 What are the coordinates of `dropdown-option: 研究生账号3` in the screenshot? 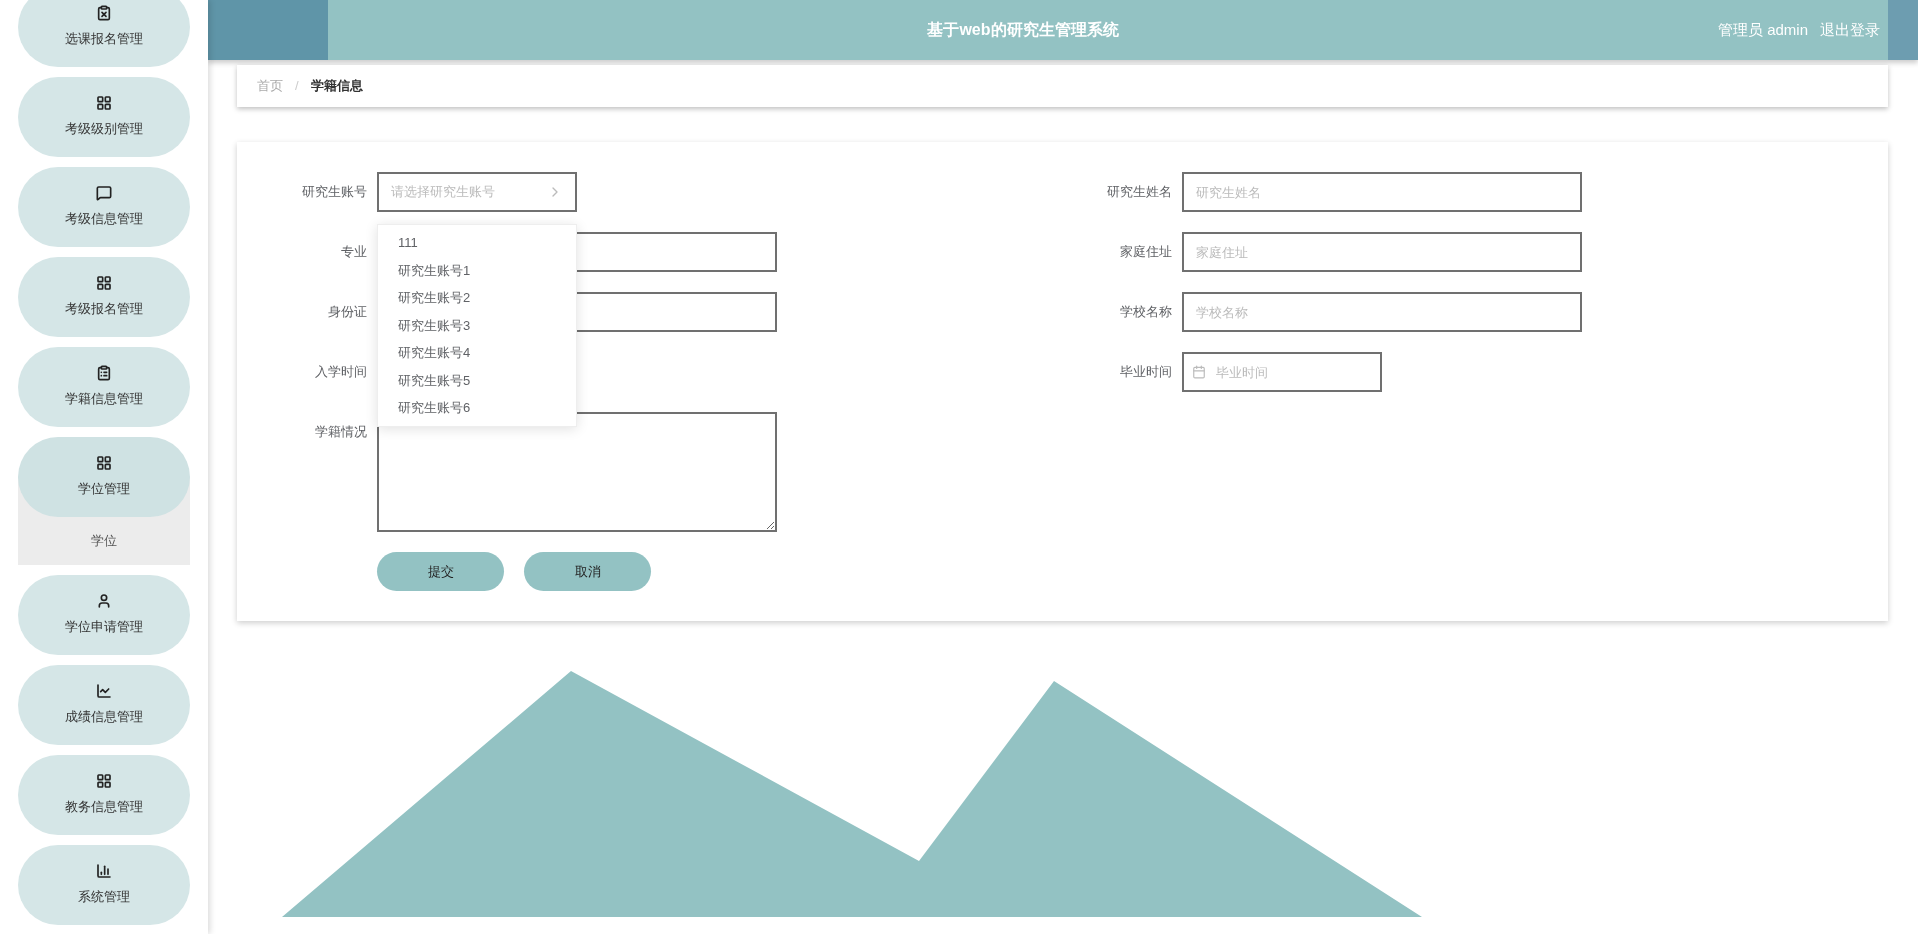 It's located at (477, 325).